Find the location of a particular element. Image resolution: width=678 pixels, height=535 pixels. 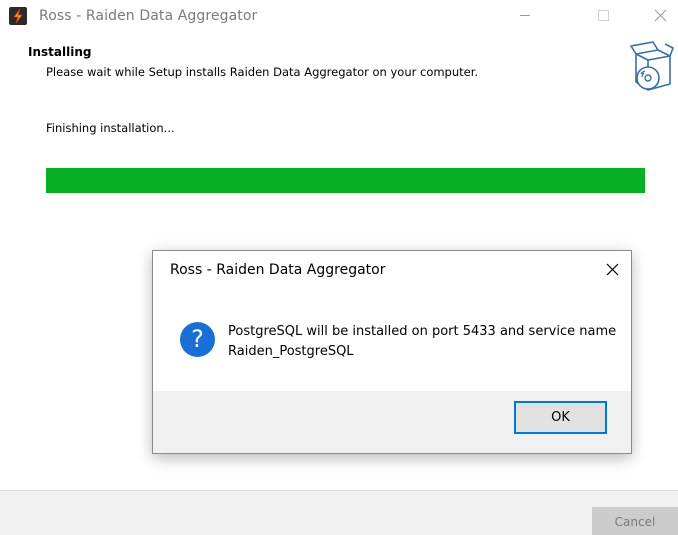

window-title: Ross - Raiden Data Aggregator is located at coordinates (148, 16).